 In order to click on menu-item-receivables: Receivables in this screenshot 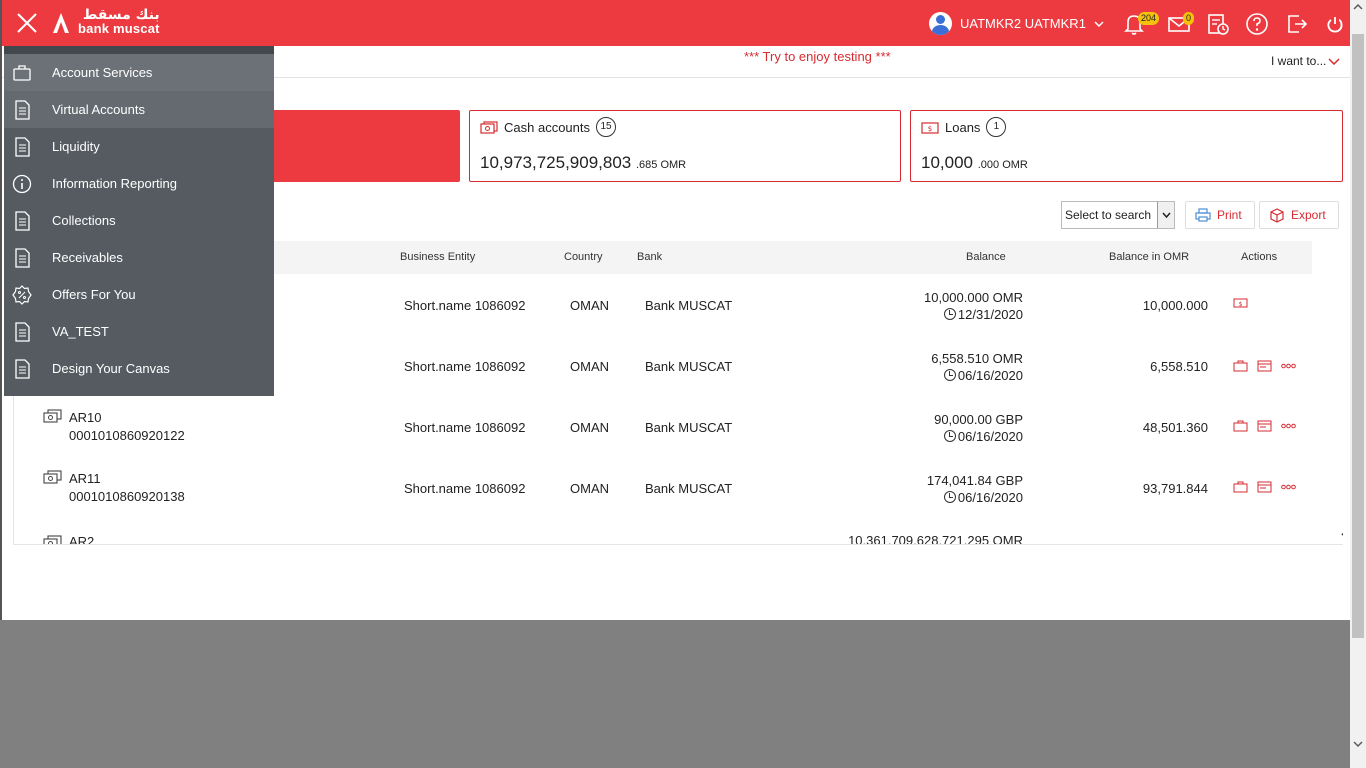, I will do `click(139, 257)`.